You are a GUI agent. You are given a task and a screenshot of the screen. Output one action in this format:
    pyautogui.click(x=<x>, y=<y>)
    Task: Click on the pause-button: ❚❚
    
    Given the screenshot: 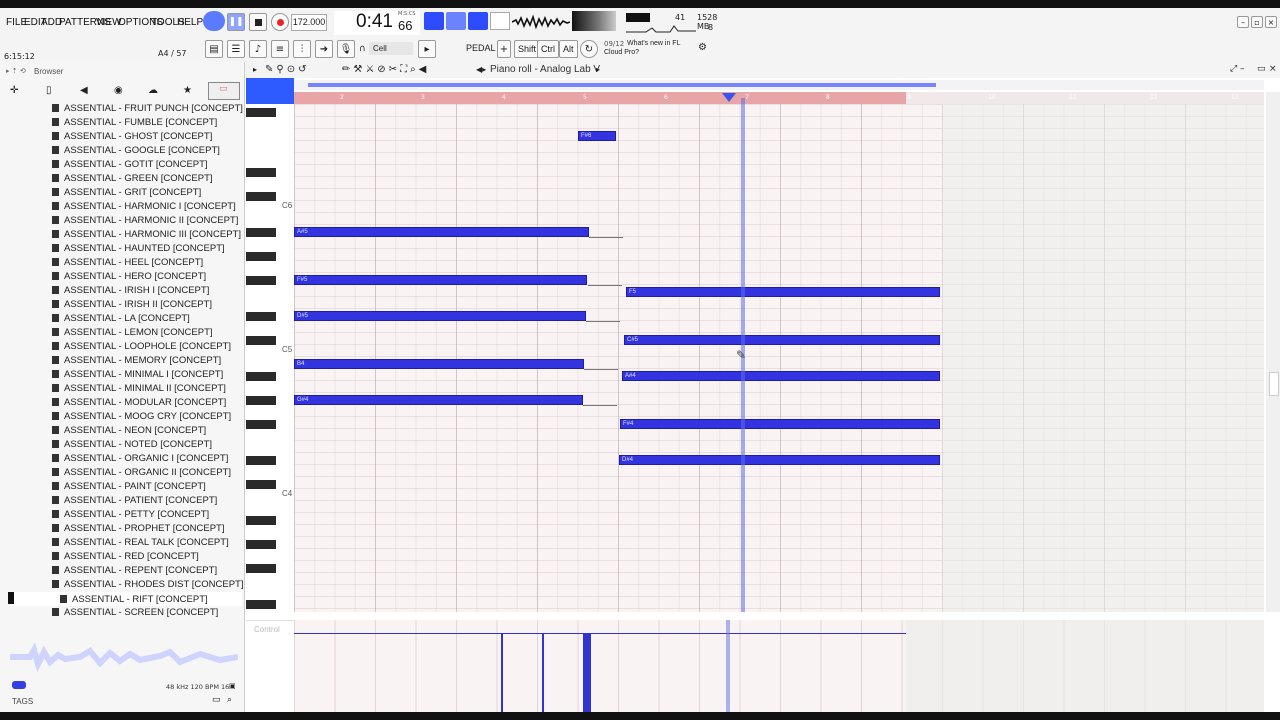 What is the action you would take?
    pyautogui.click(x=236, y=22)
    